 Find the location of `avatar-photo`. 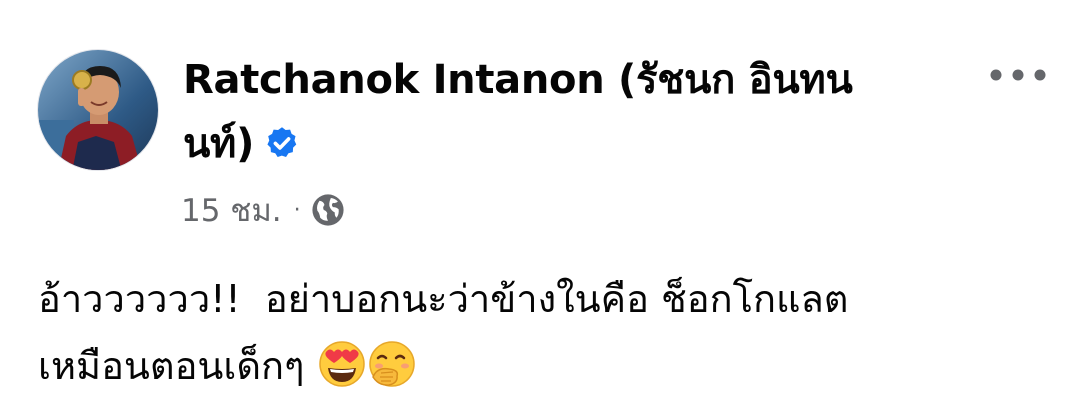

avatar-photo is located at coordinates (98, 110).